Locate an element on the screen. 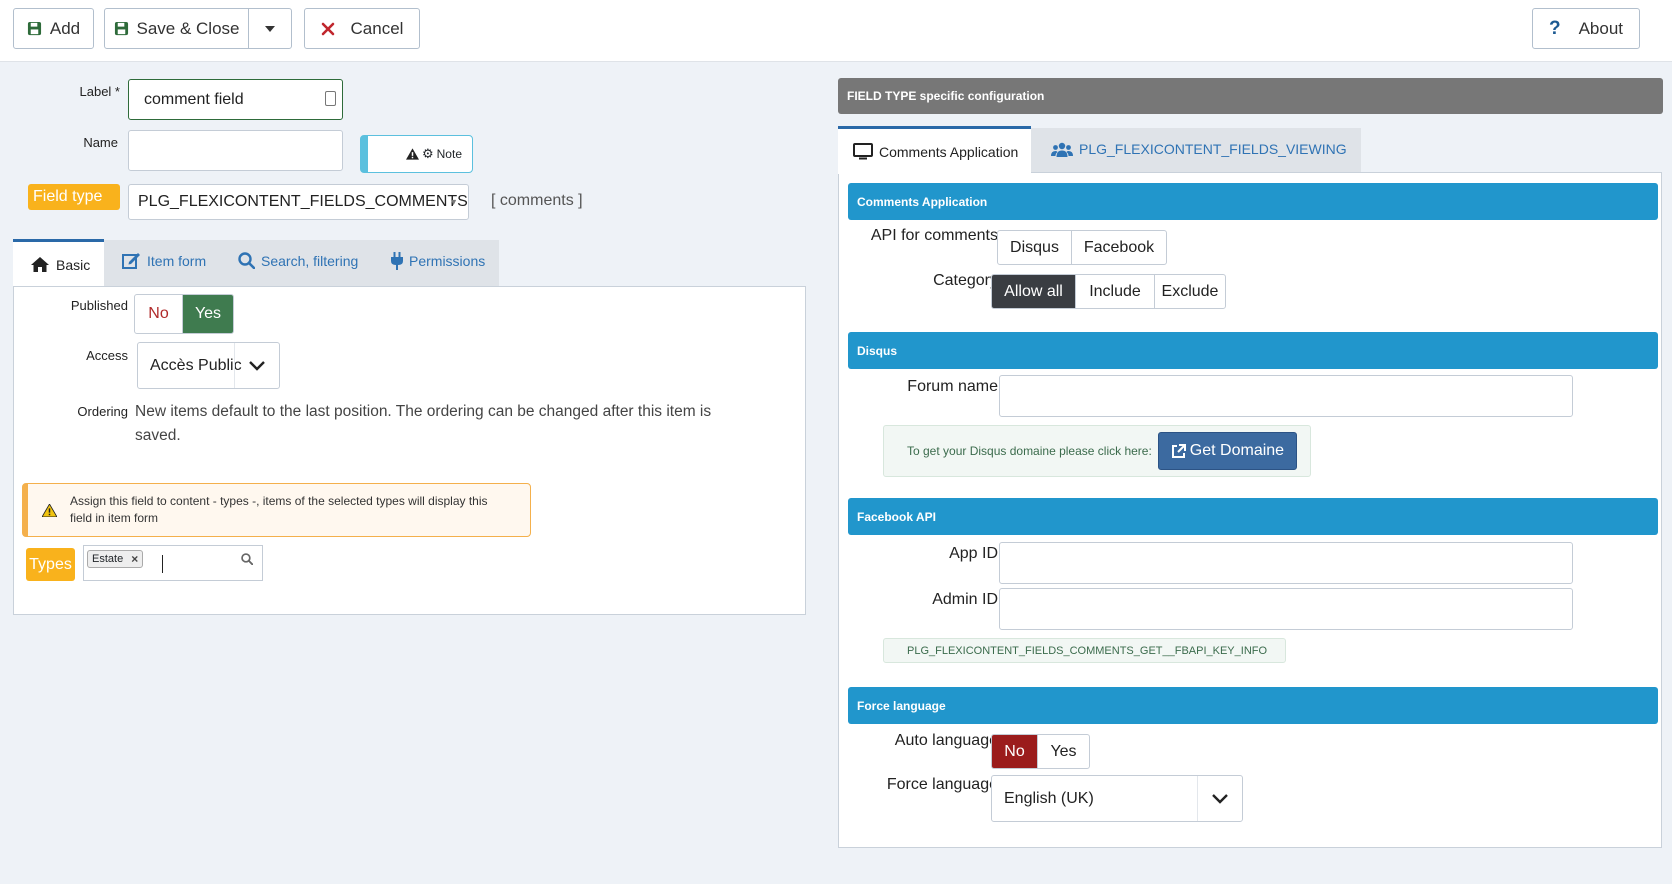 The height and width of the screenshot is (884, 1672). name-input is located at coordinates (235, 150).